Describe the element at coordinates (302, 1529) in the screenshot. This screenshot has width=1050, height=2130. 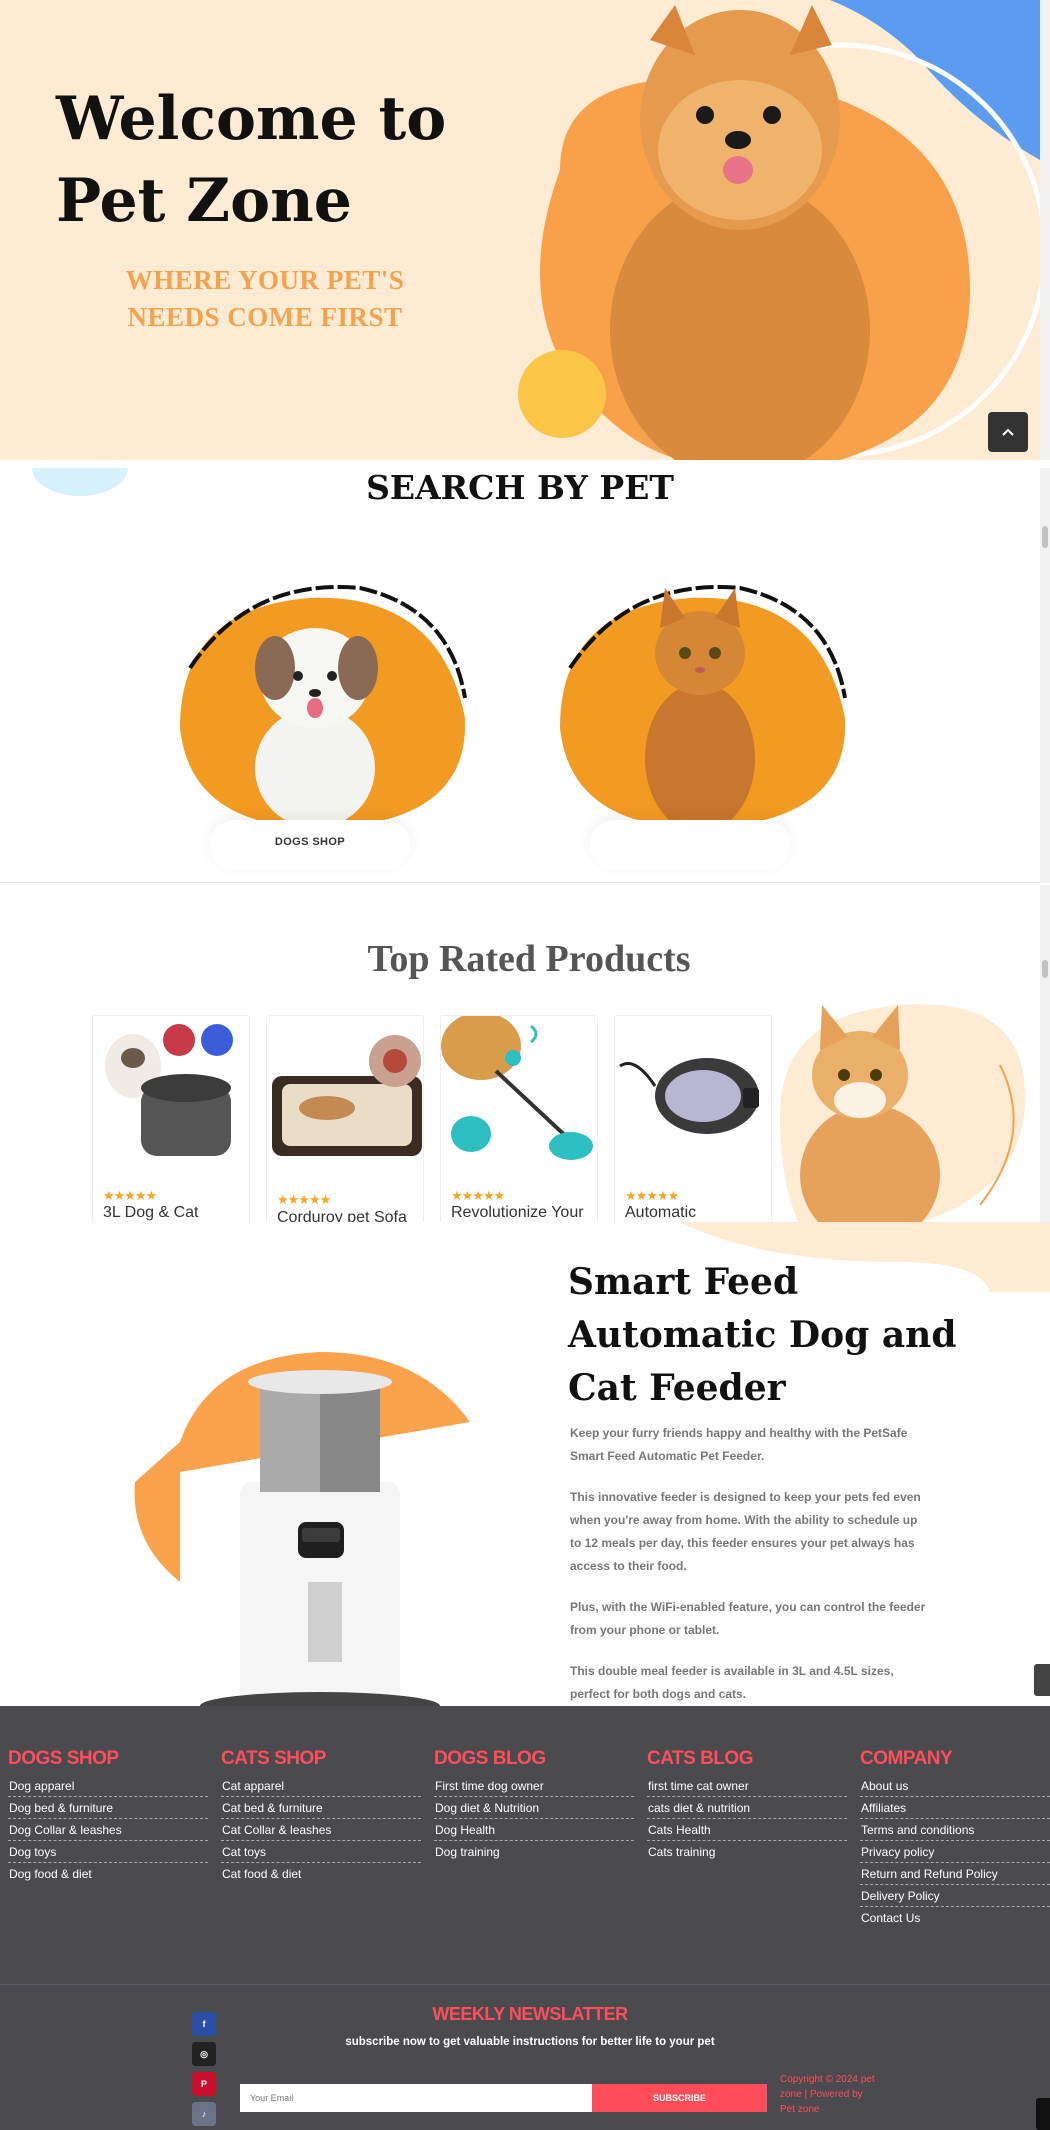
I see `feeder-product-image` at that location.